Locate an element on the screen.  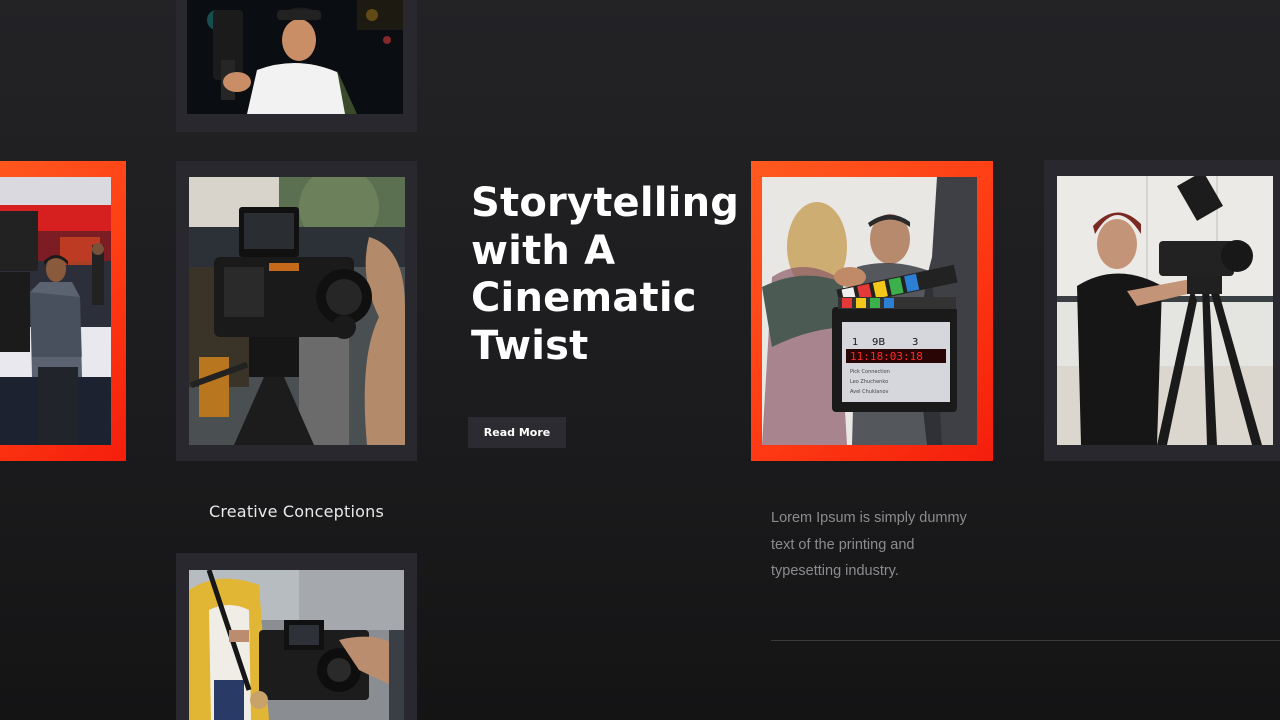
clapper-row: Avel Chuklanov is located at coordinates (869, 392).